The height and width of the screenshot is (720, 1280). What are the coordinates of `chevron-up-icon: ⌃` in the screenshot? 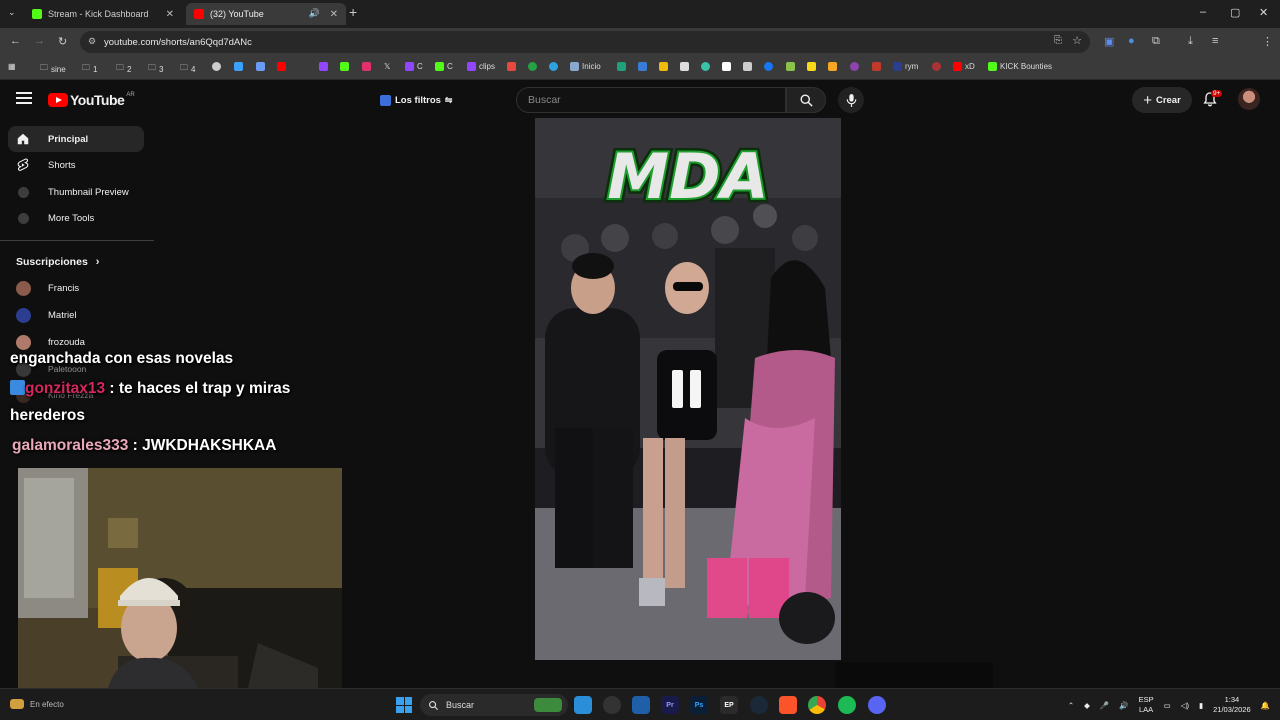 It's located at (1071, 705).